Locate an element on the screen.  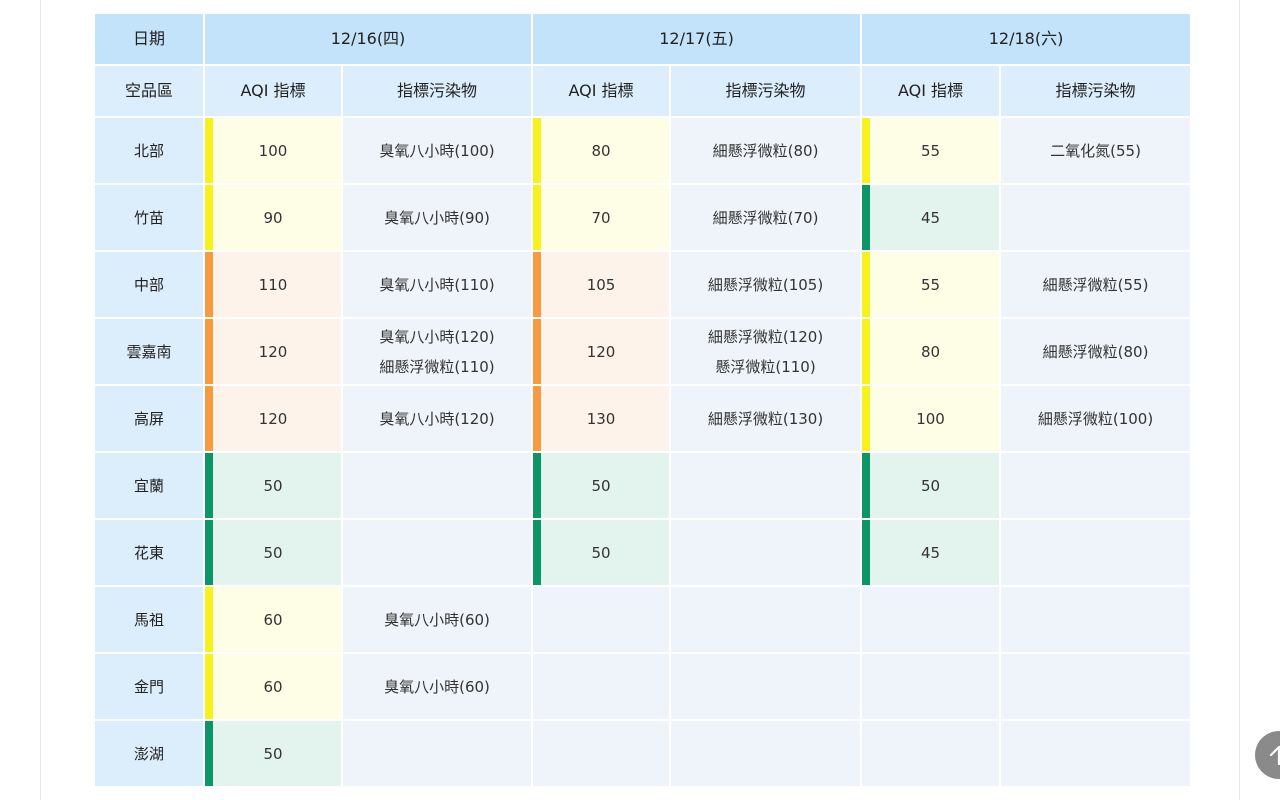
aqi-value: 70 is located at coordinates (601, 217).